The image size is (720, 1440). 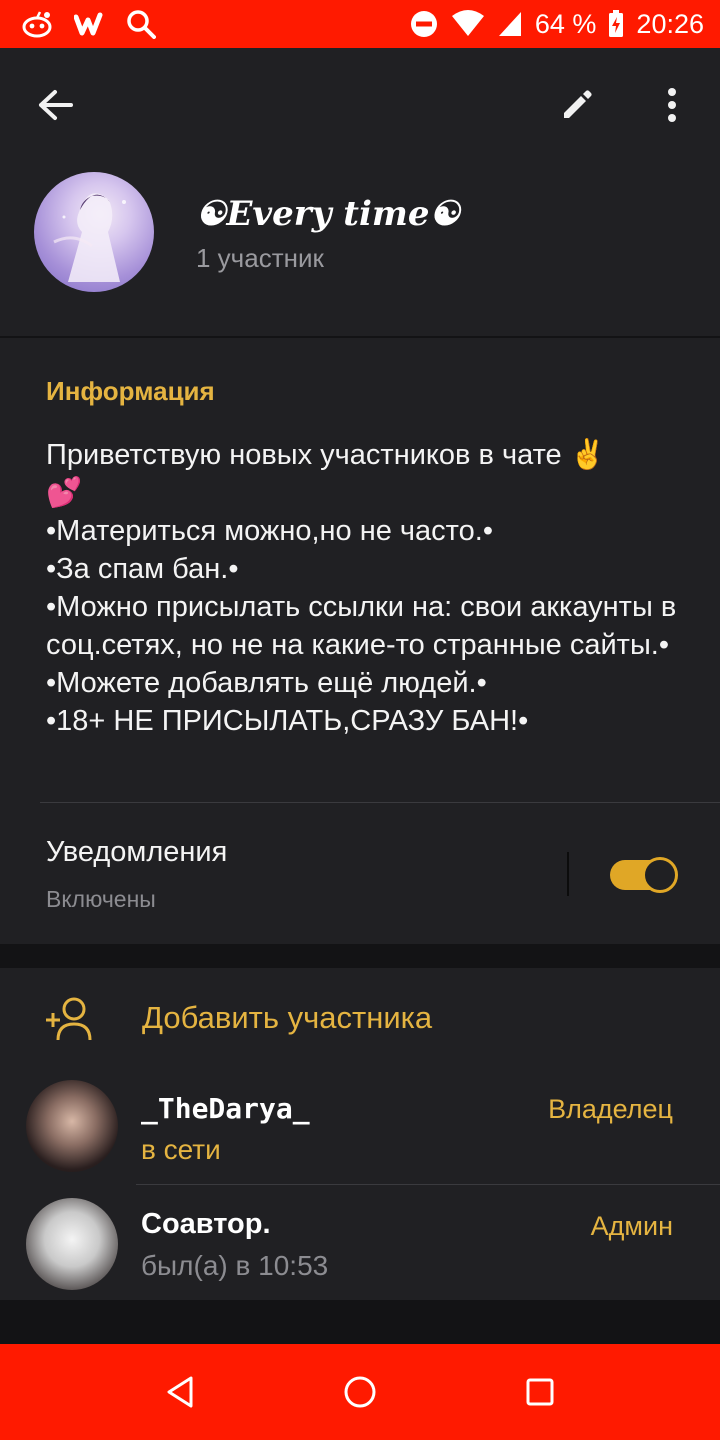 What do you see at coordinates (180, 1392) in the screenshot?
I see `back-triangle-icon` at bounding box center [180, 1392].